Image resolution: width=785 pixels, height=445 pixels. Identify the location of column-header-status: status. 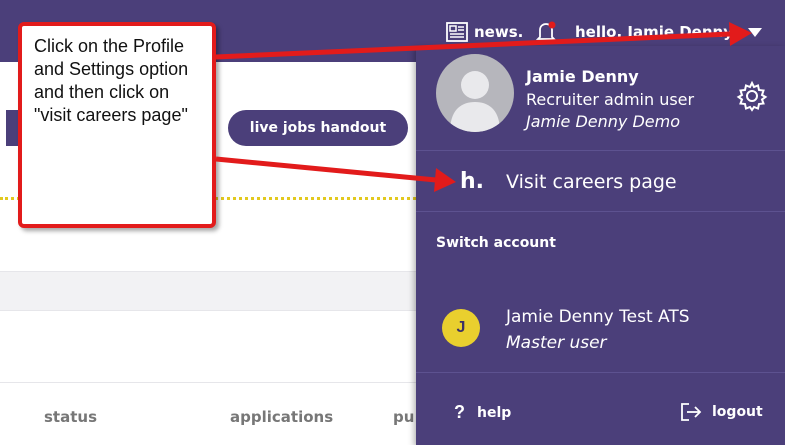
(70, 417).